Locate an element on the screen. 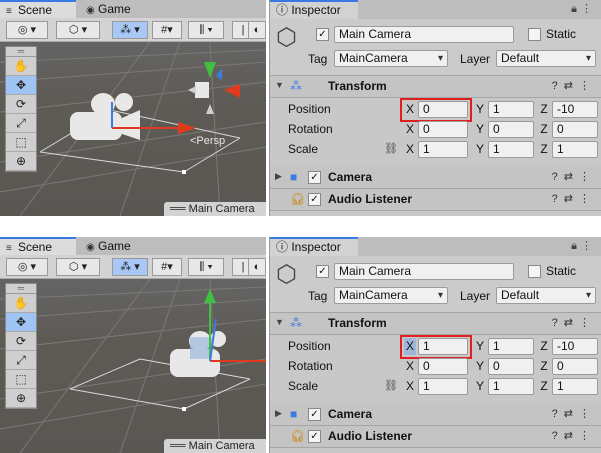 This screenshot has height=453, width=601. render-mode-dropdown: ⬡ ▾ is located at coordinates (78, 267).